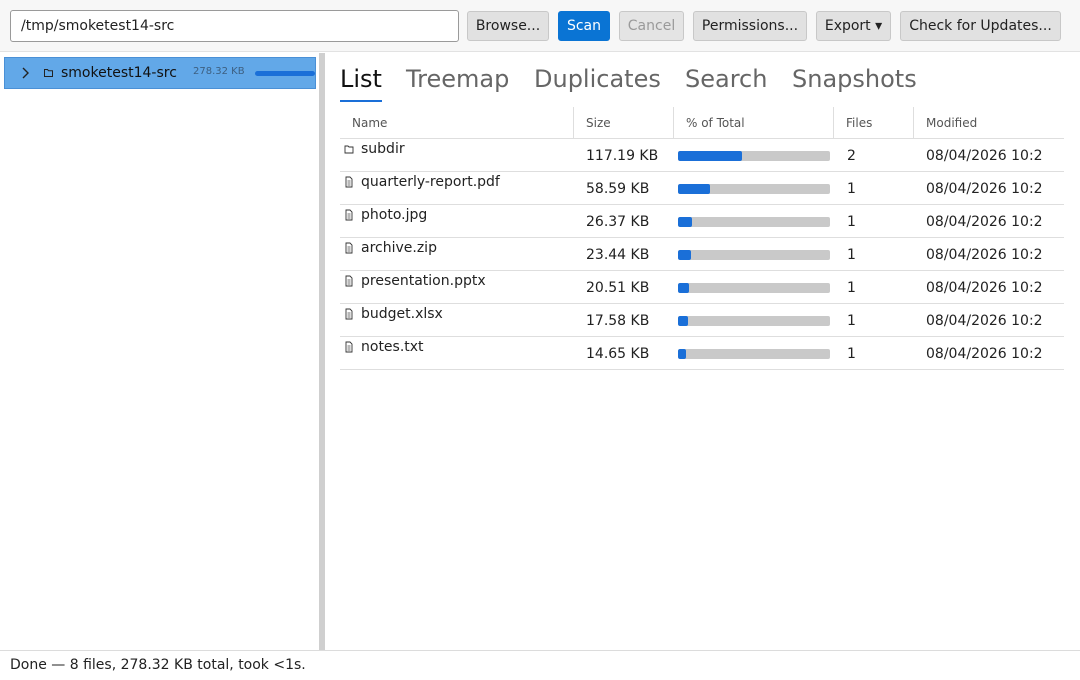  Describe the element at coordinates (430, 182) in the screenshot. I see `row-name: quarterly-report.pdf` at that location.